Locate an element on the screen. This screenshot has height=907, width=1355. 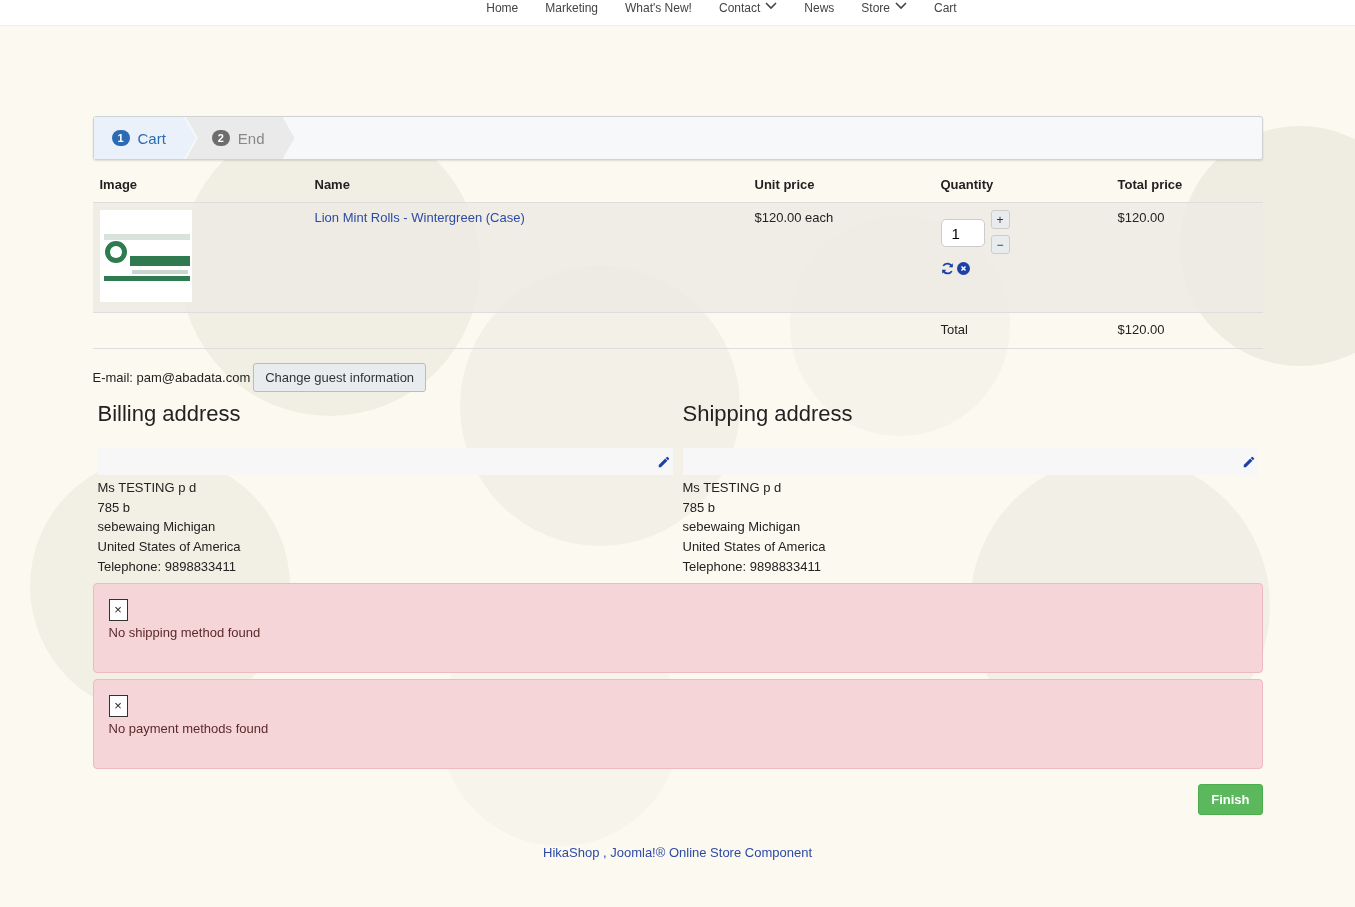
nav-link: Store is located at coordinates (884, 13).